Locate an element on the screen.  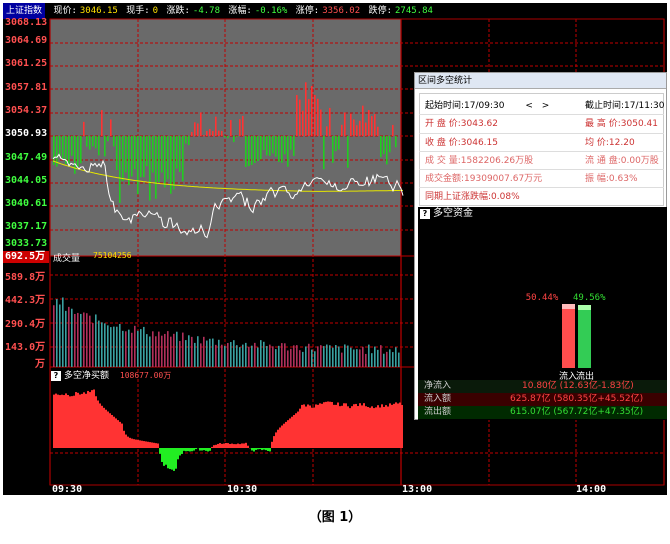
net-inflow-label: 净流入 is located at coordinates (438, 386).